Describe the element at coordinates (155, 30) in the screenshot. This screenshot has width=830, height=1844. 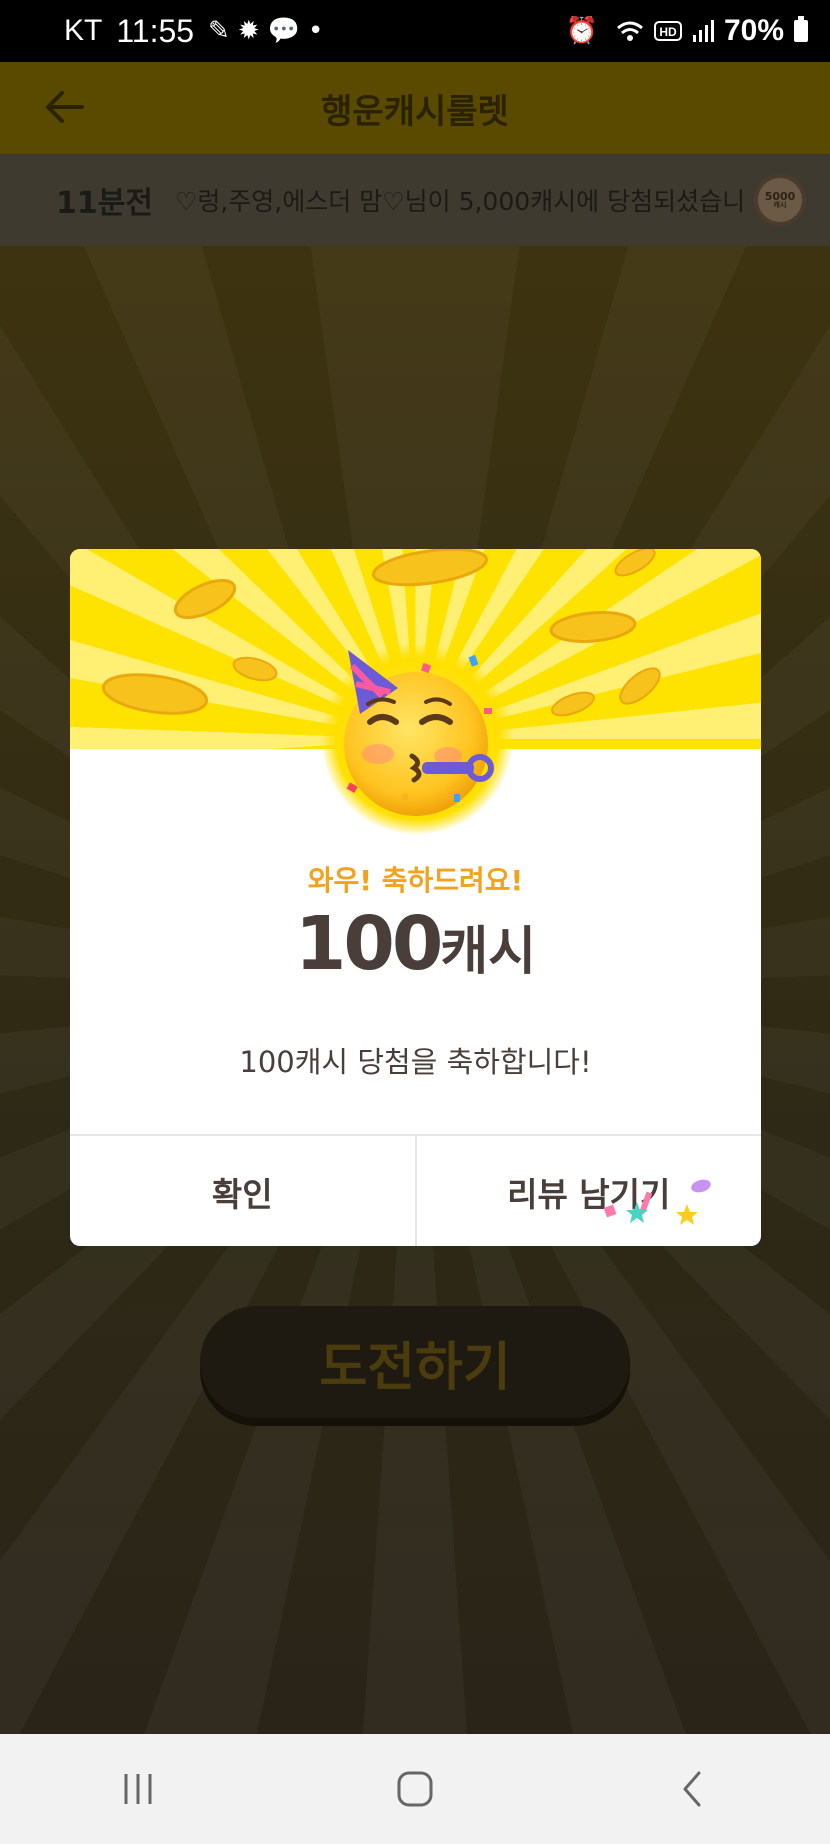
I see `clock: 11:55` at that location.